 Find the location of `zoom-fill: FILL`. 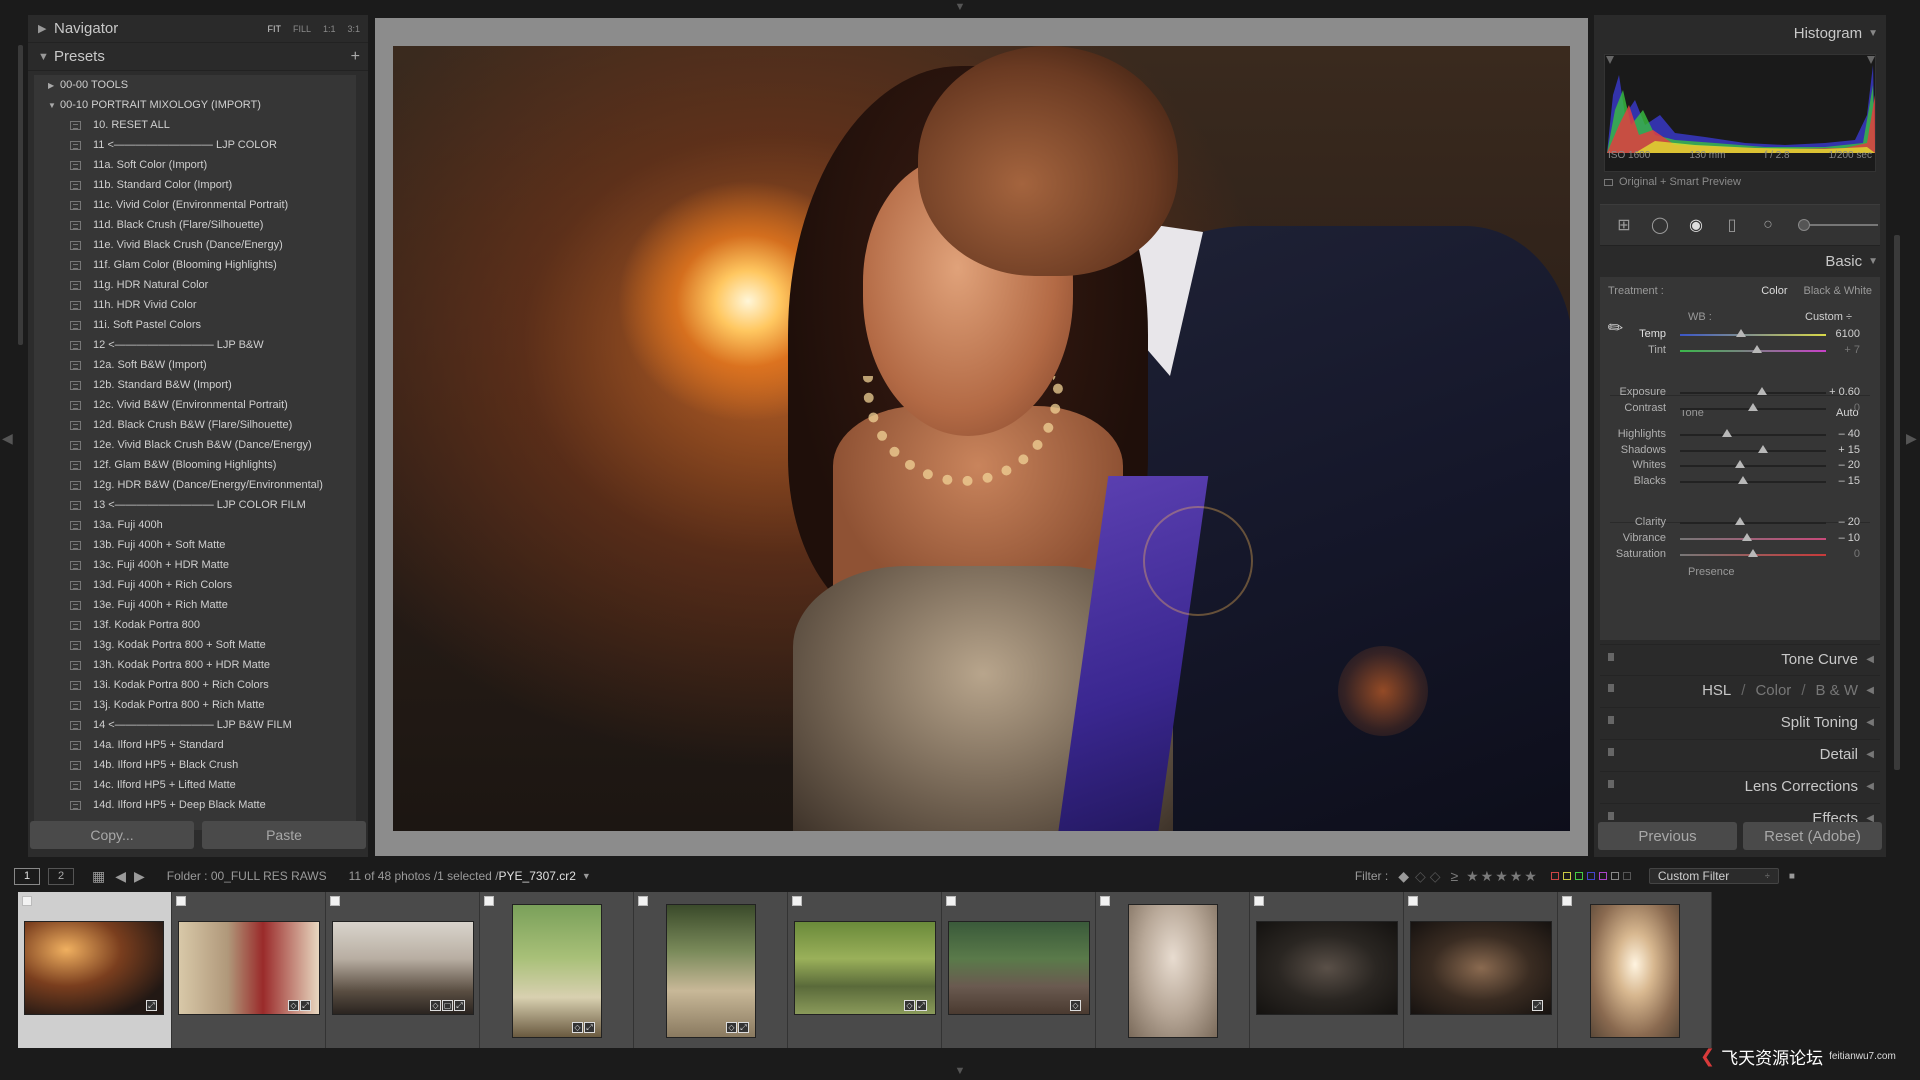

zoom-fill: FILL is located at coordinates (302, 29).